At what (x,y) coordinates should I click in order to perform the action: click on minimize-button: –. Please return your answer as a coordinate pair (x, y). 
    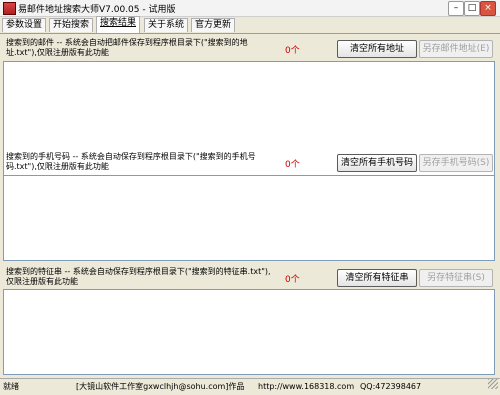
    Looking at the image, I should click on (456, 8).